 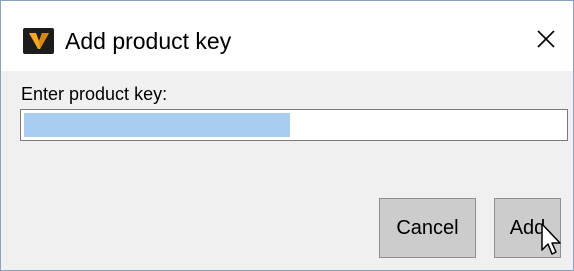 What do you see at coordinates (94, 94) in the screenshot?
I see `product-key-label: Enter product key:` at bounding box center [94, 94].